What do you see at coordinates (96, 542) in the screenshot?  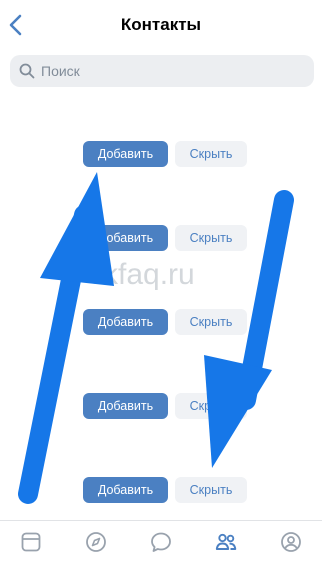 I see `compass-icon` at bounding box center [96, 542].